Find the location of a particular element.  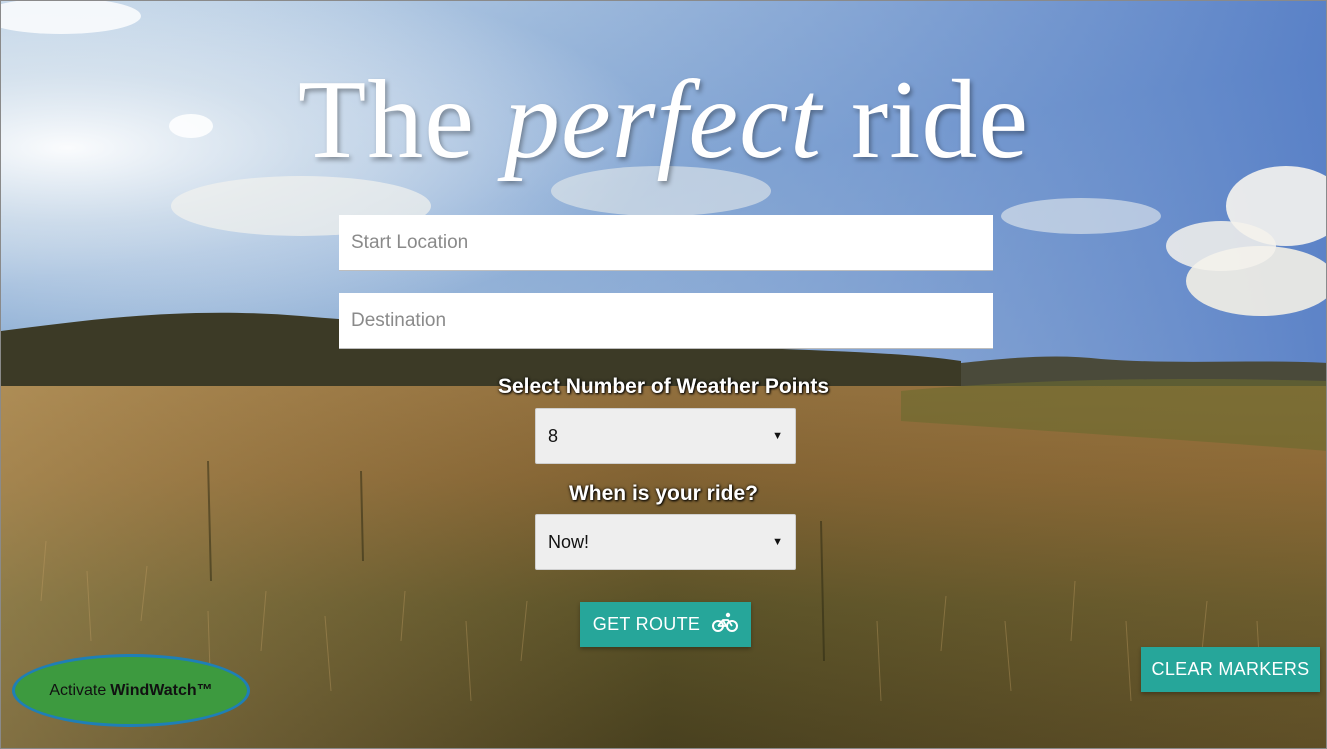

ride-time-value: Now! is located at coordinates (569, 541).